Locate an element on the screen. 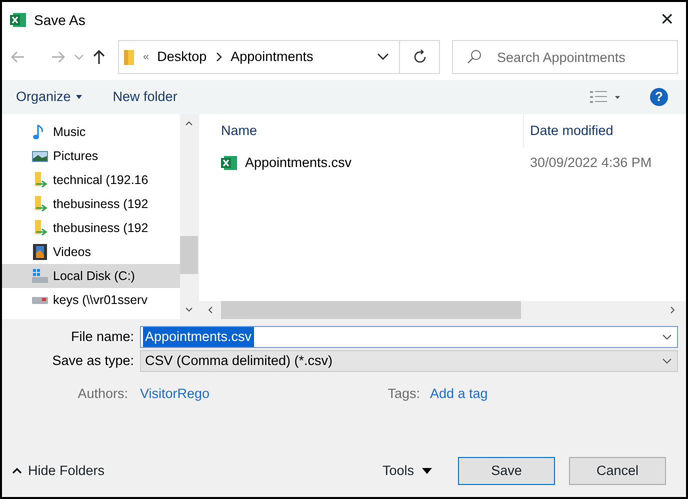 This screenshot has height=499, width=688. file-name-field: Appointments.csv is located at coordinates (409, 337).